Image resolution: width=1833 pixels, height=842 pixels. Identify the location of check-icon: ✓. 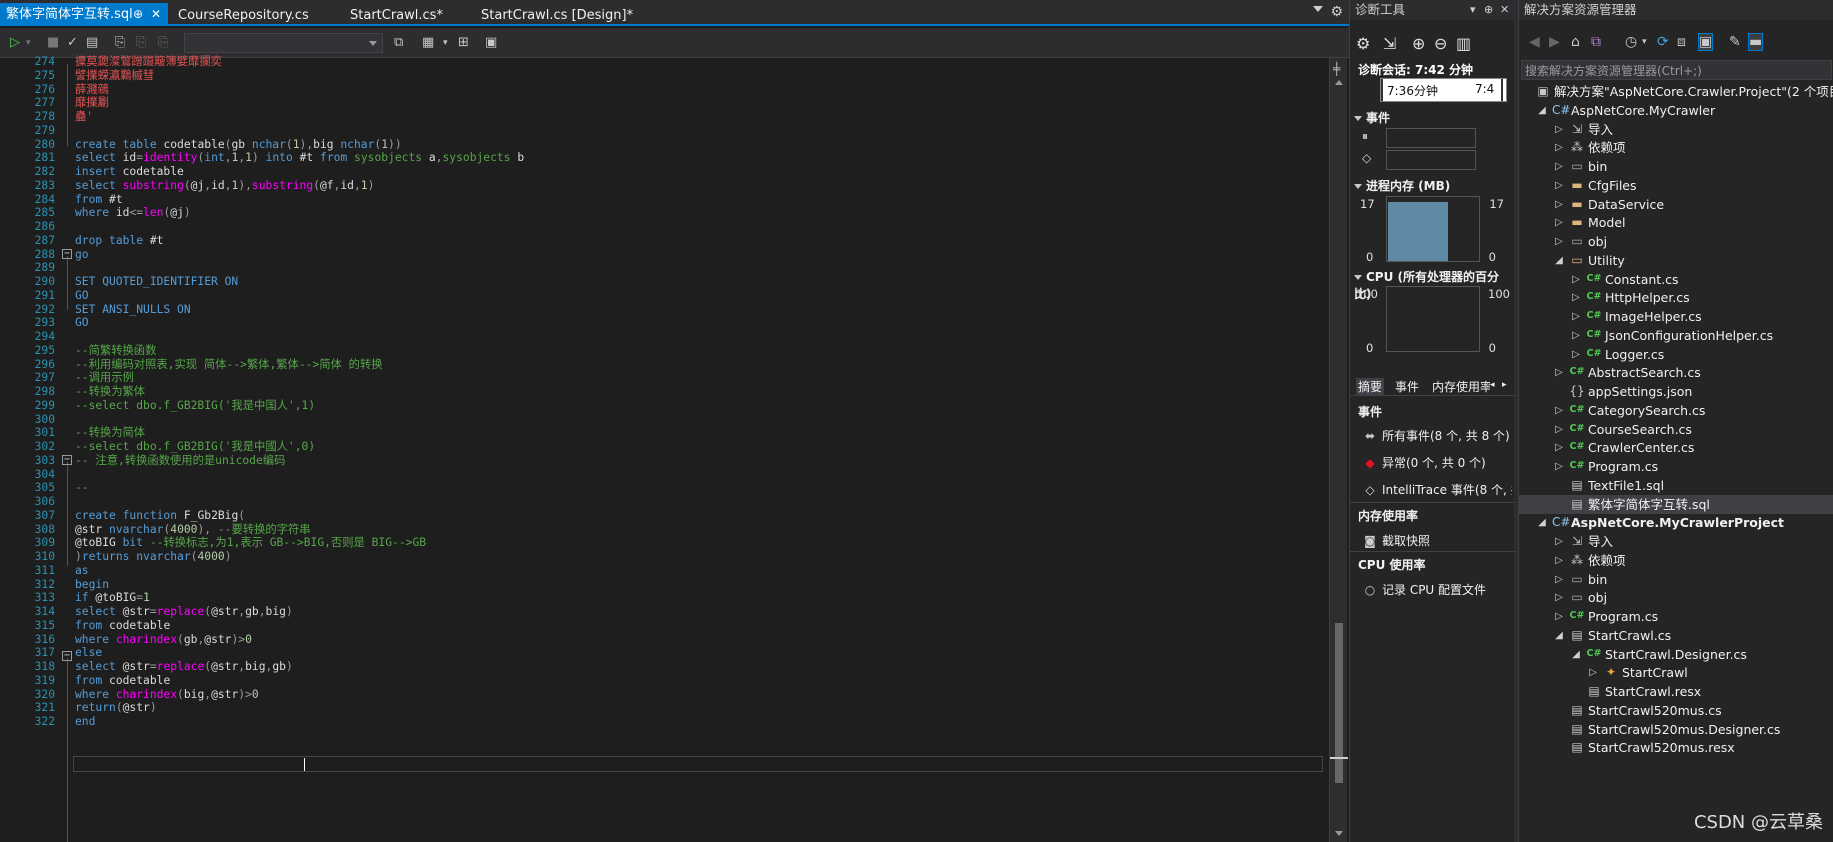
(72, 43).